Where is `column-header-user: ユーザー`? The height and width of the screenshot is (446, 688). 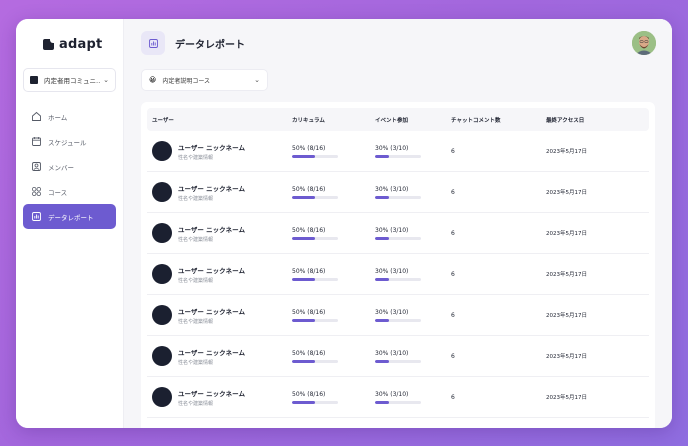
column-header-user: ユーザー is located at coordinates (163, 120).